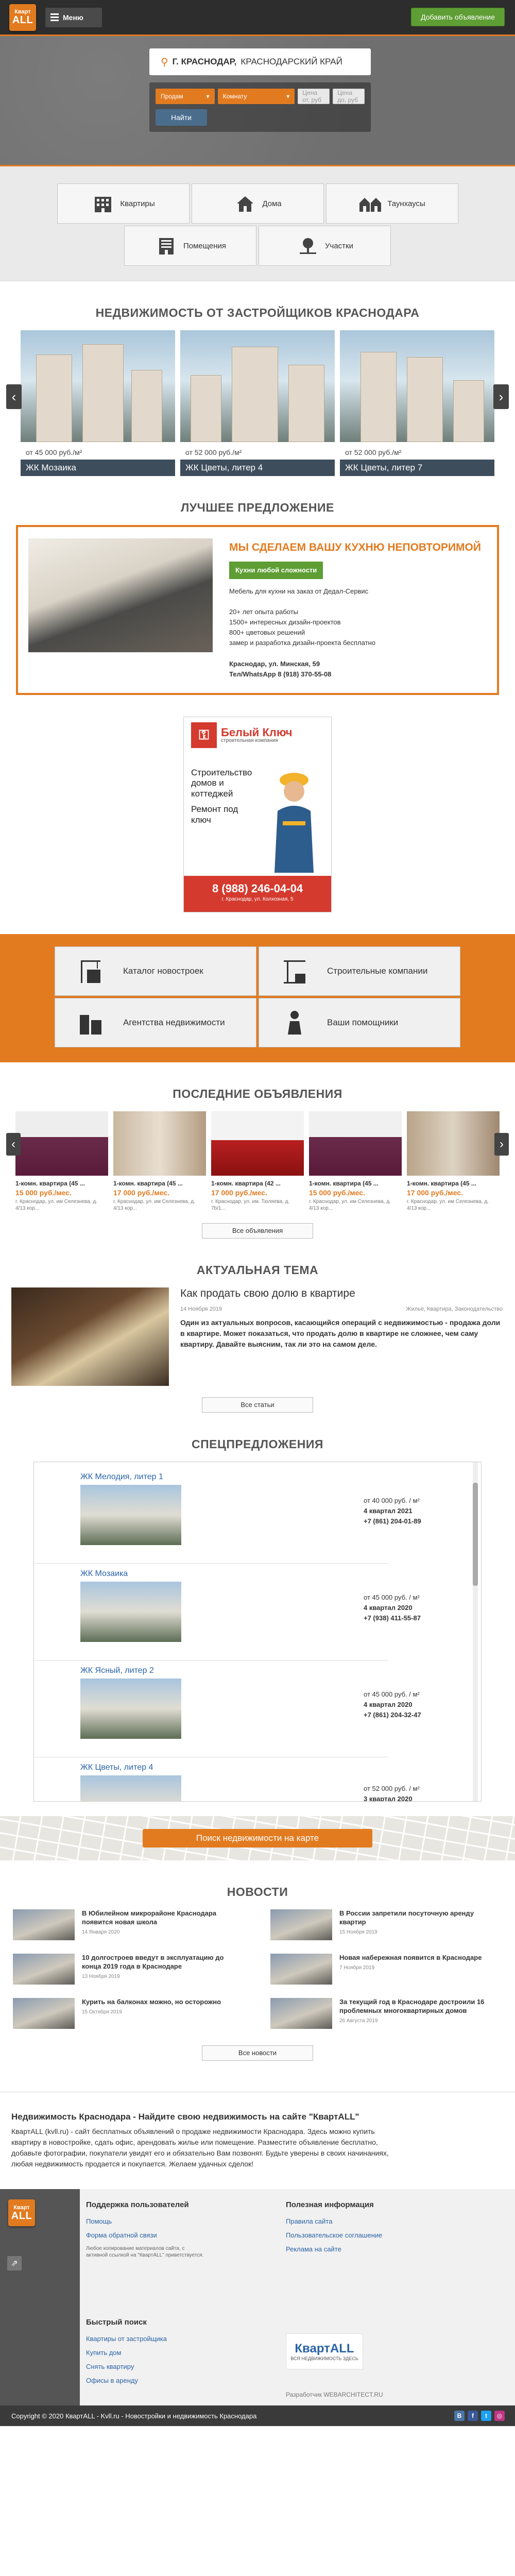  What do you see at coordinates (357, 1967) in the screenshot?
I see `news-date: 7 Ноября 2019` at bounding box center [357, 1967].